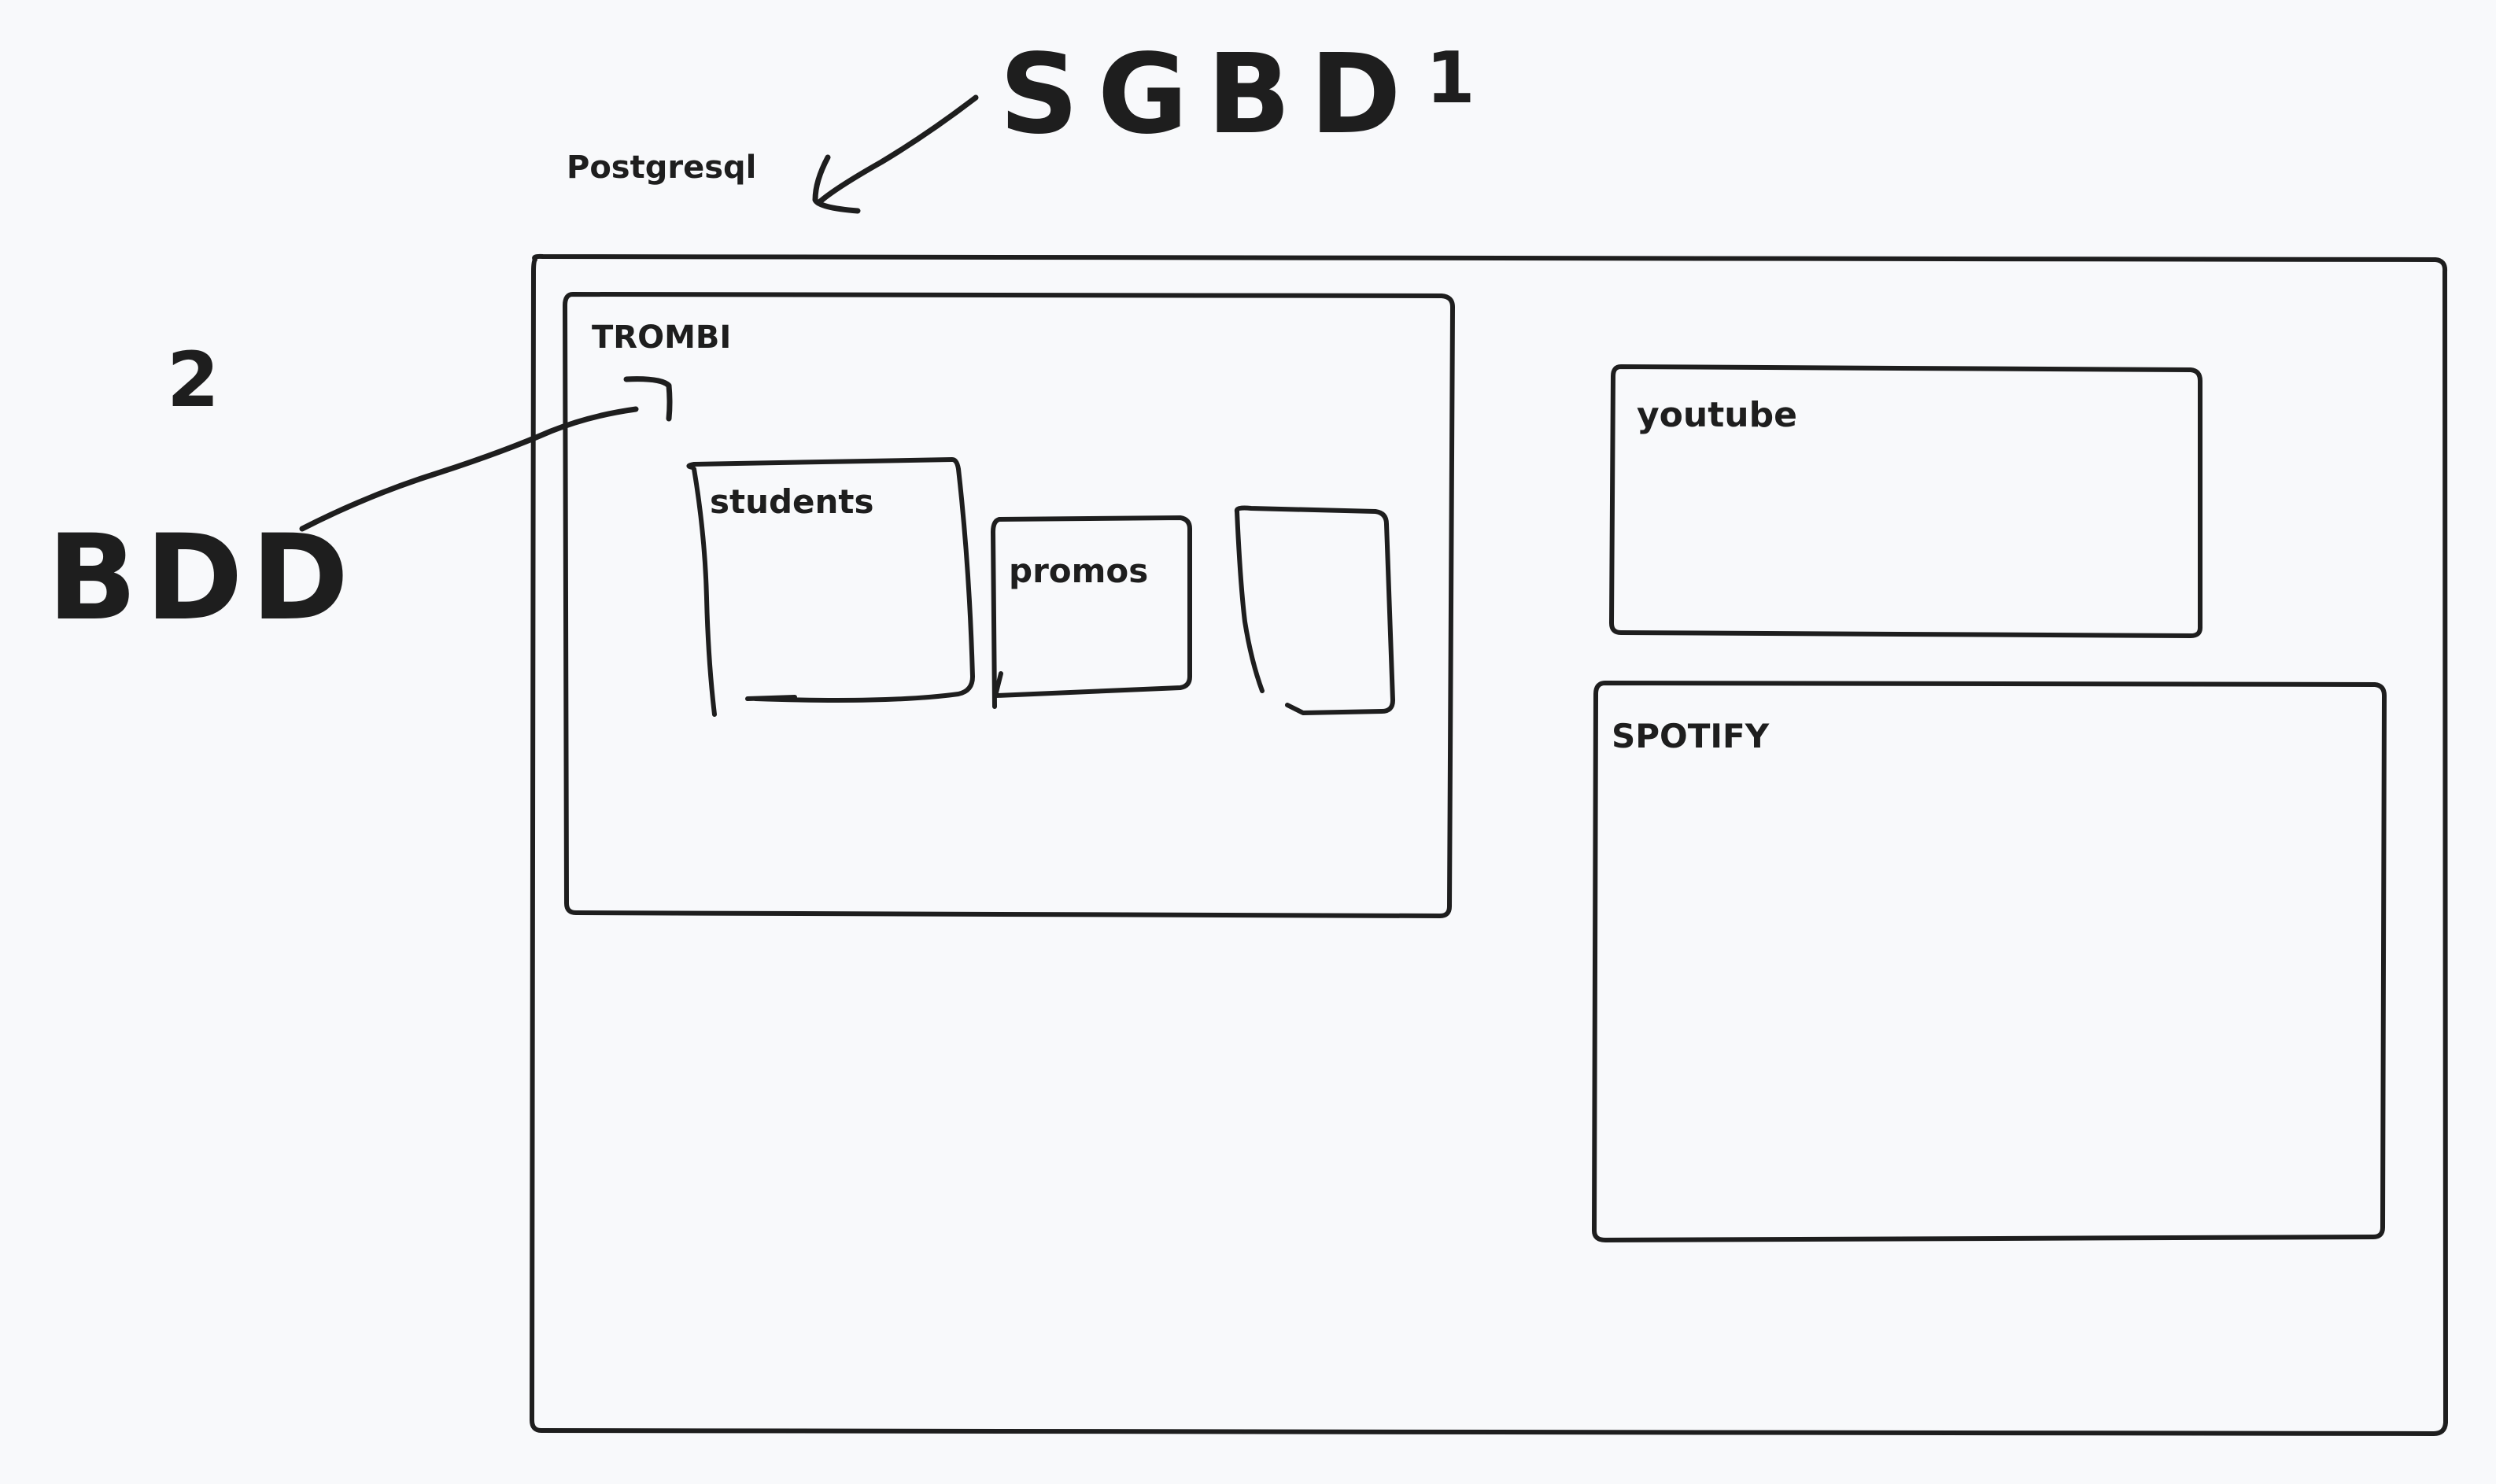  What do you see at coordinates (193, 380) in the screenshot?
I see `number-two-annotation: 2` at bounding box center [193, 380].